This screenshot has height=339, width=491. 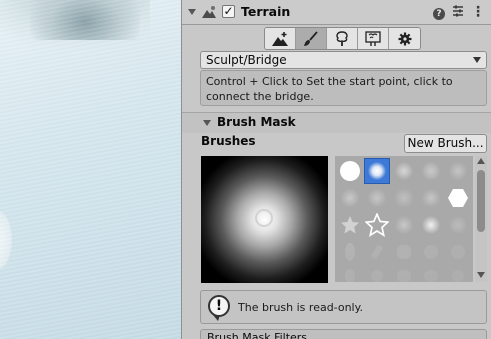 I want to click on grid-fade, so click(x=404, y=260).